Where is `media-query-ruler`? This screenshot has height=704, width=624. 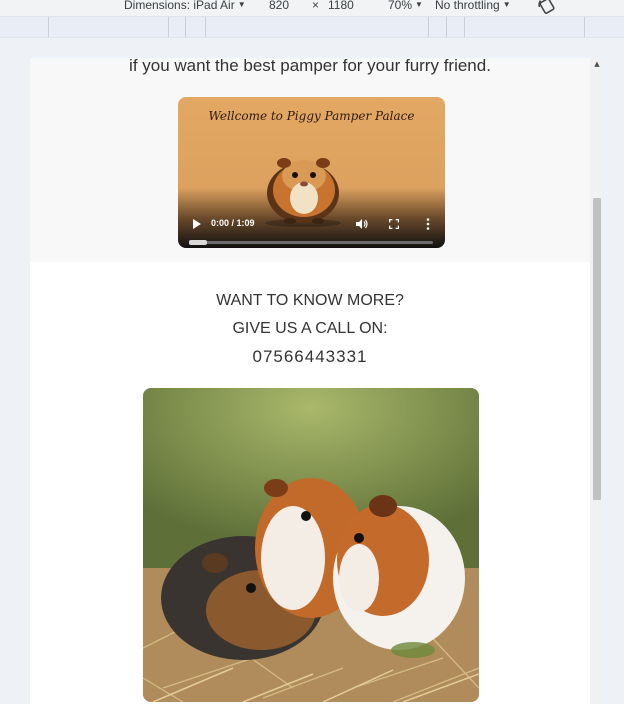 media-query-ruler is located at coordinates (312, 27).